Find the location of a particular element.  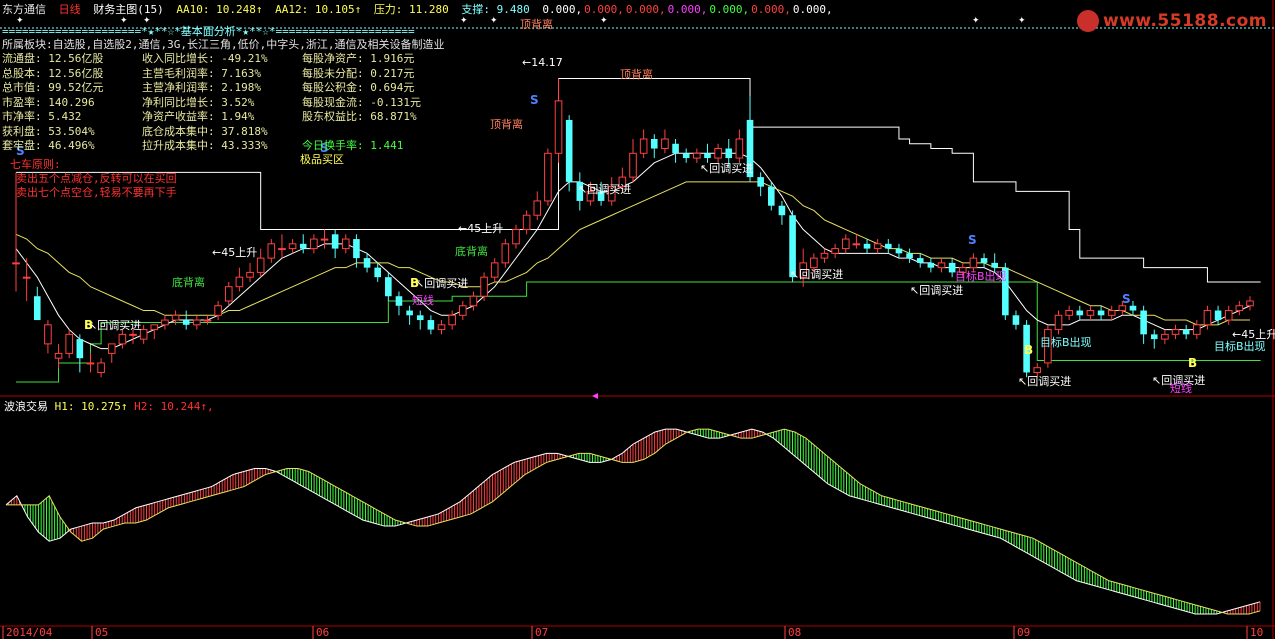

tip-line-1: 卖出五个点减仓,反转可以在买回 is located at coordinates (96, 178).